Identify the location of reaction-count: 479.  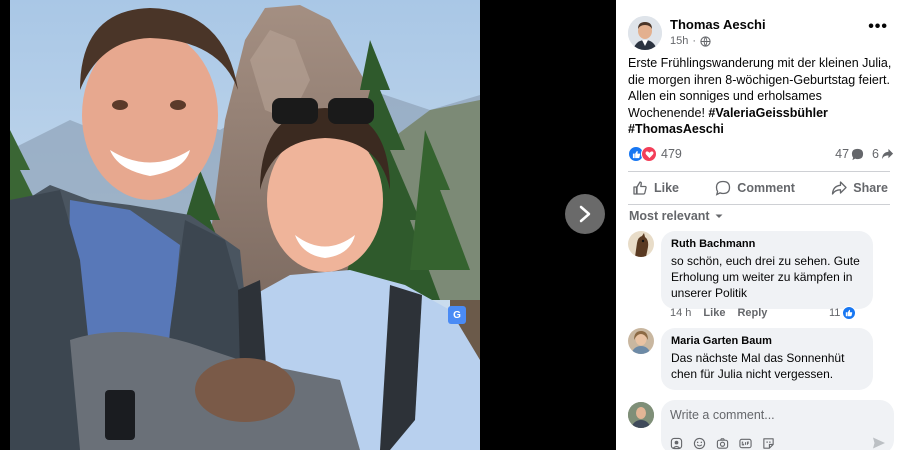
(671, 154).